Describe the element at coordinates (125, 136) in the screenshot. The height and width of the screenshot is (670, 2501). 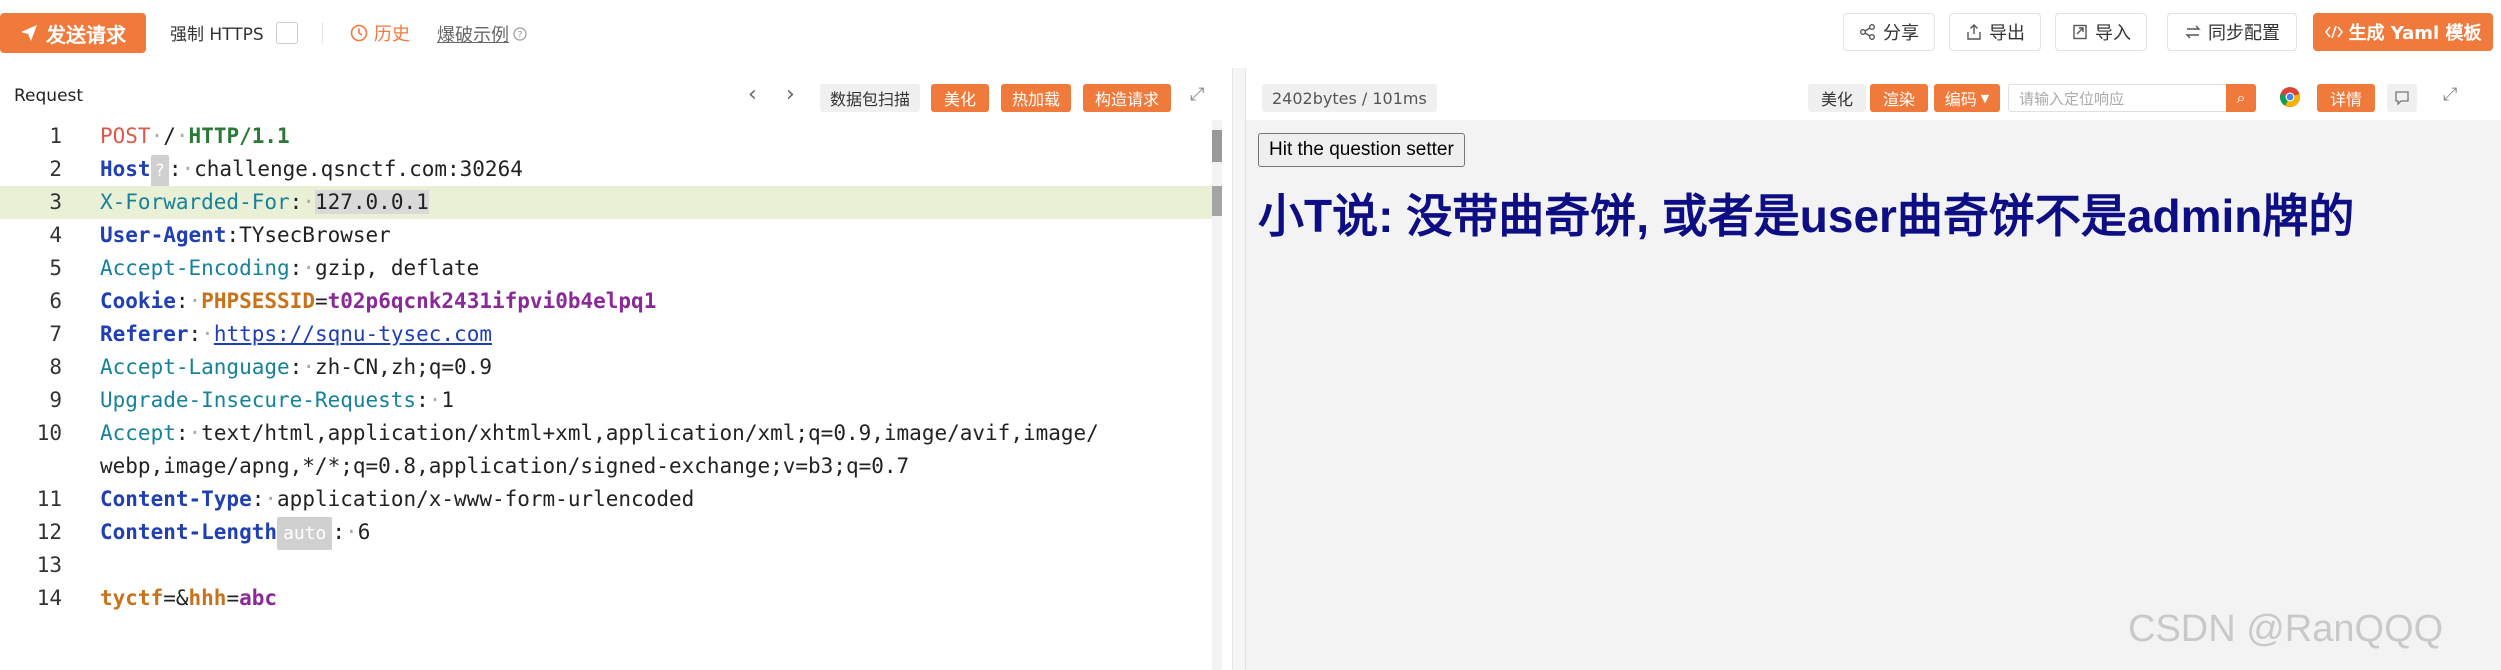
I see `request-method: POST` at that location.